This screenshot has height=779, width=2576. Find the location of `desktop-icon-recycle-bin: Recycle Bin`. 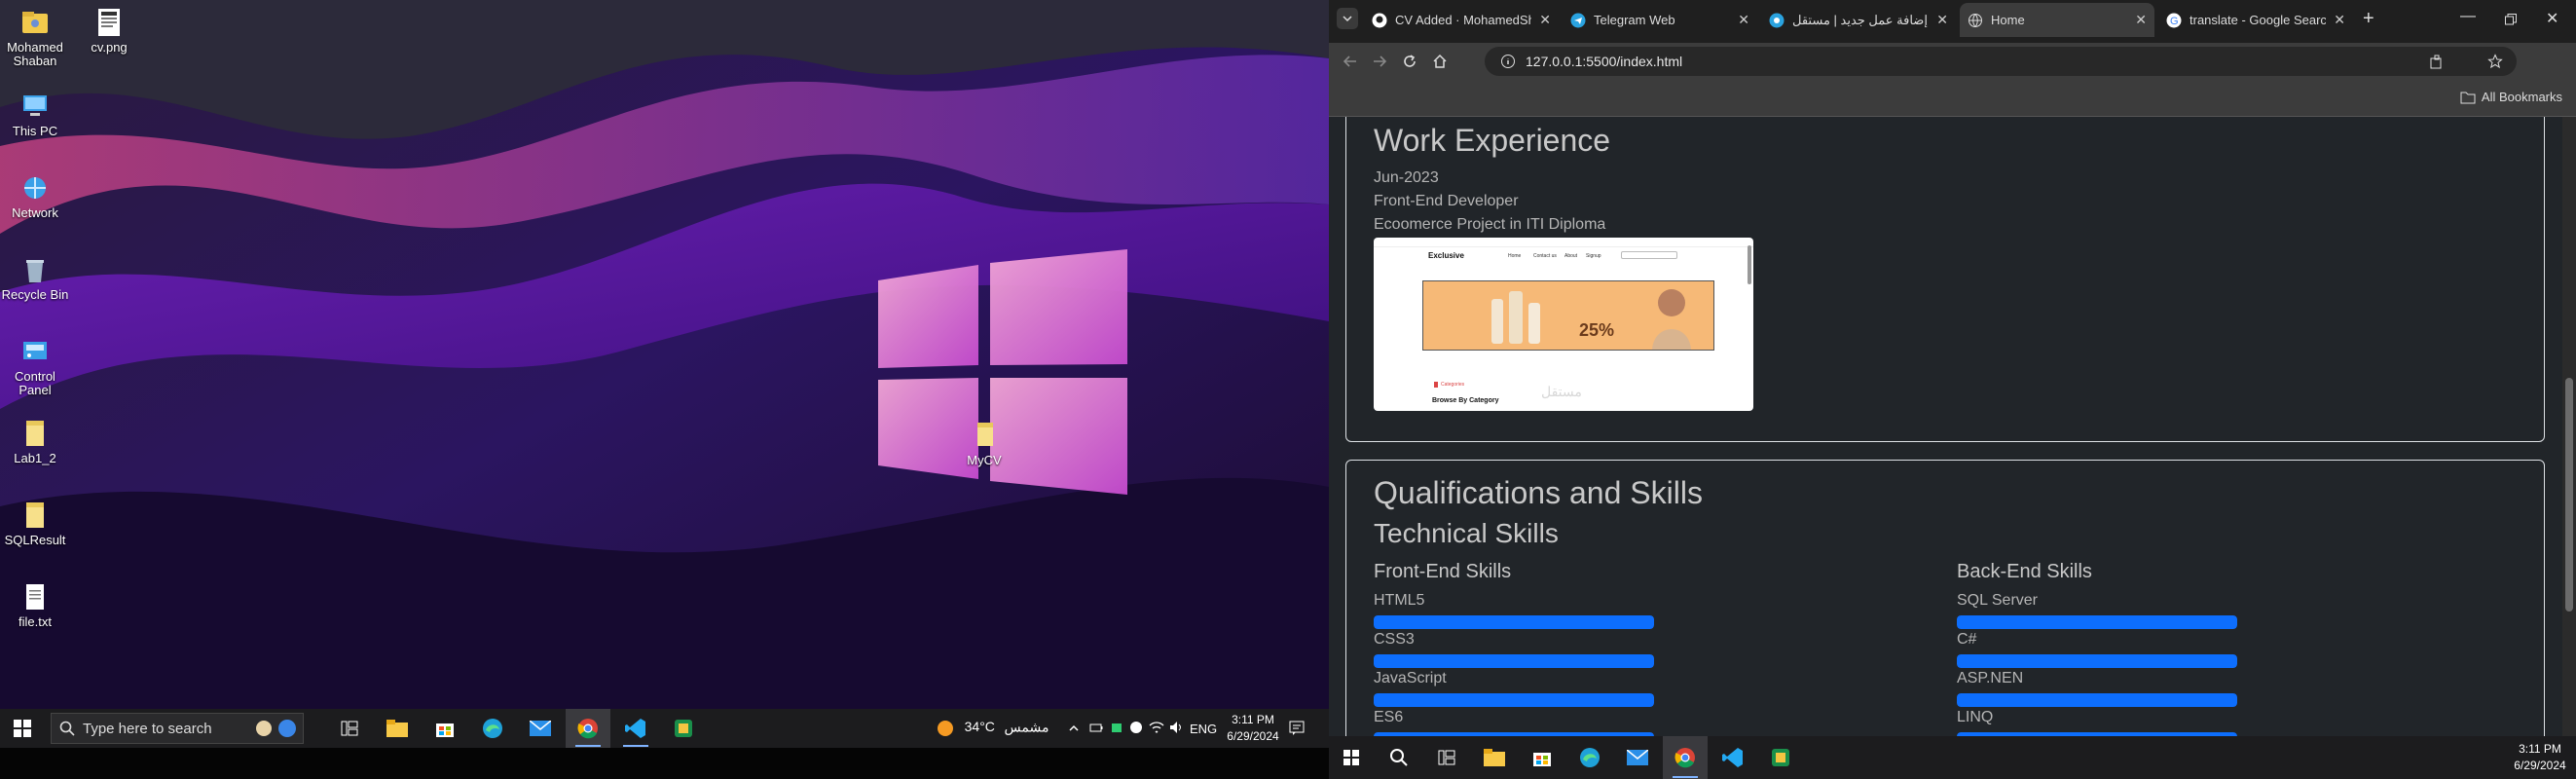

desktop-icon-recycle-bin: Recycle Bin is located at coordinates (36, 277).